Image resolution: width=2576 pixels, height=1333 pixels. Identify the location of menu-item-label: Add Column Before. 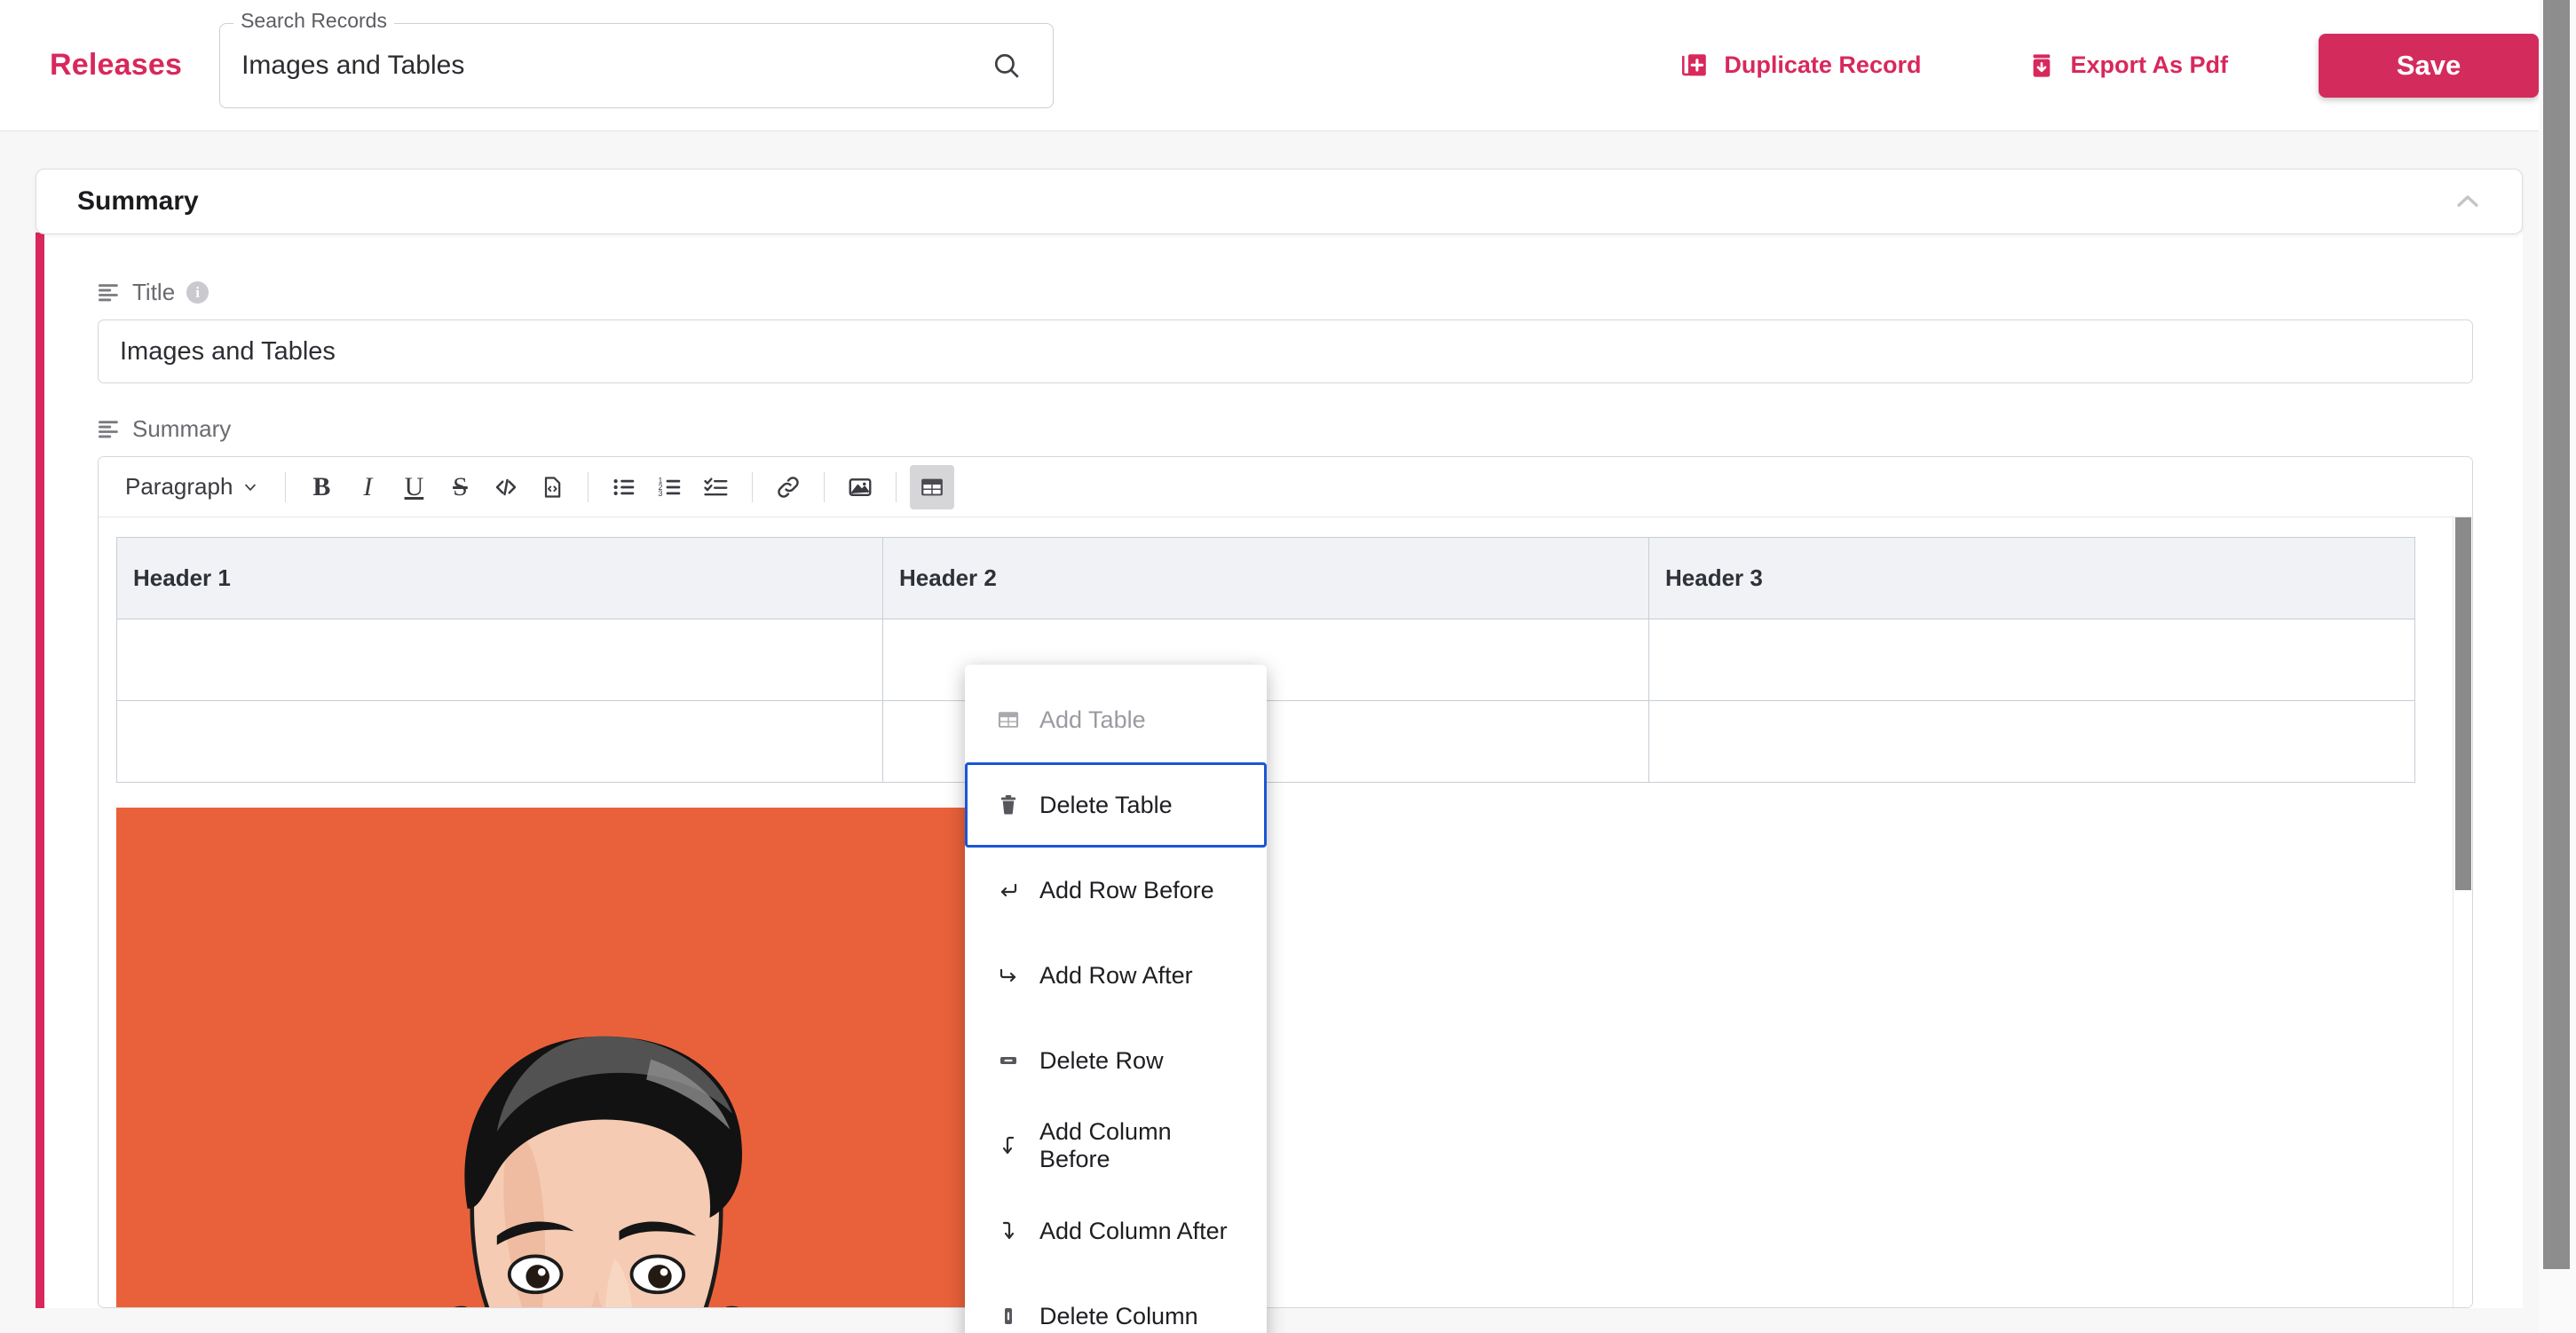
(1105, 1145).